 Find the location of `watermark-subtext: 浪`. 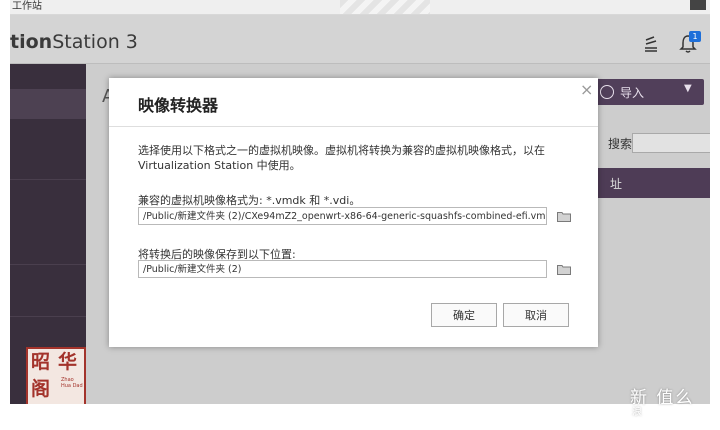

watermark-subtext: 浪 is located at coordinates (637, 412).